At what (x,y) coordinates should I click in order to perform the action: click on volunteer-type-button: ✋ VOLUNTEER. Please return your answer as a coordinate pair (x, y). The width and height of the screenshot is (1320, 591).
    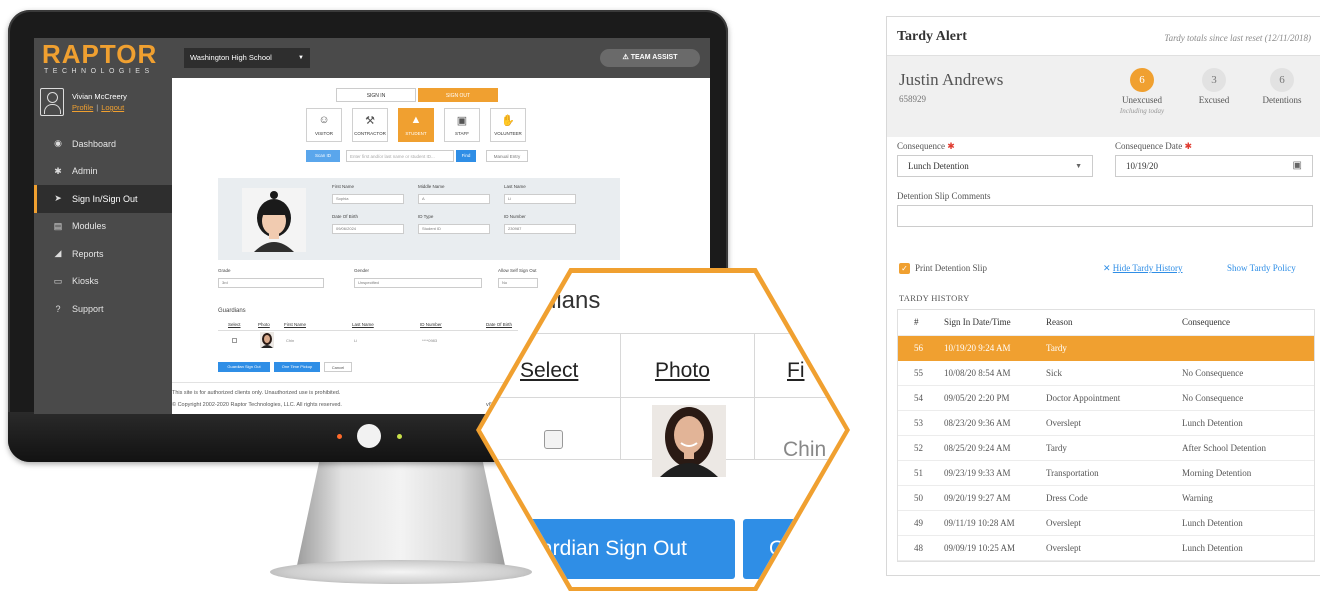
    Looking at the image, I should click on (508, 125).